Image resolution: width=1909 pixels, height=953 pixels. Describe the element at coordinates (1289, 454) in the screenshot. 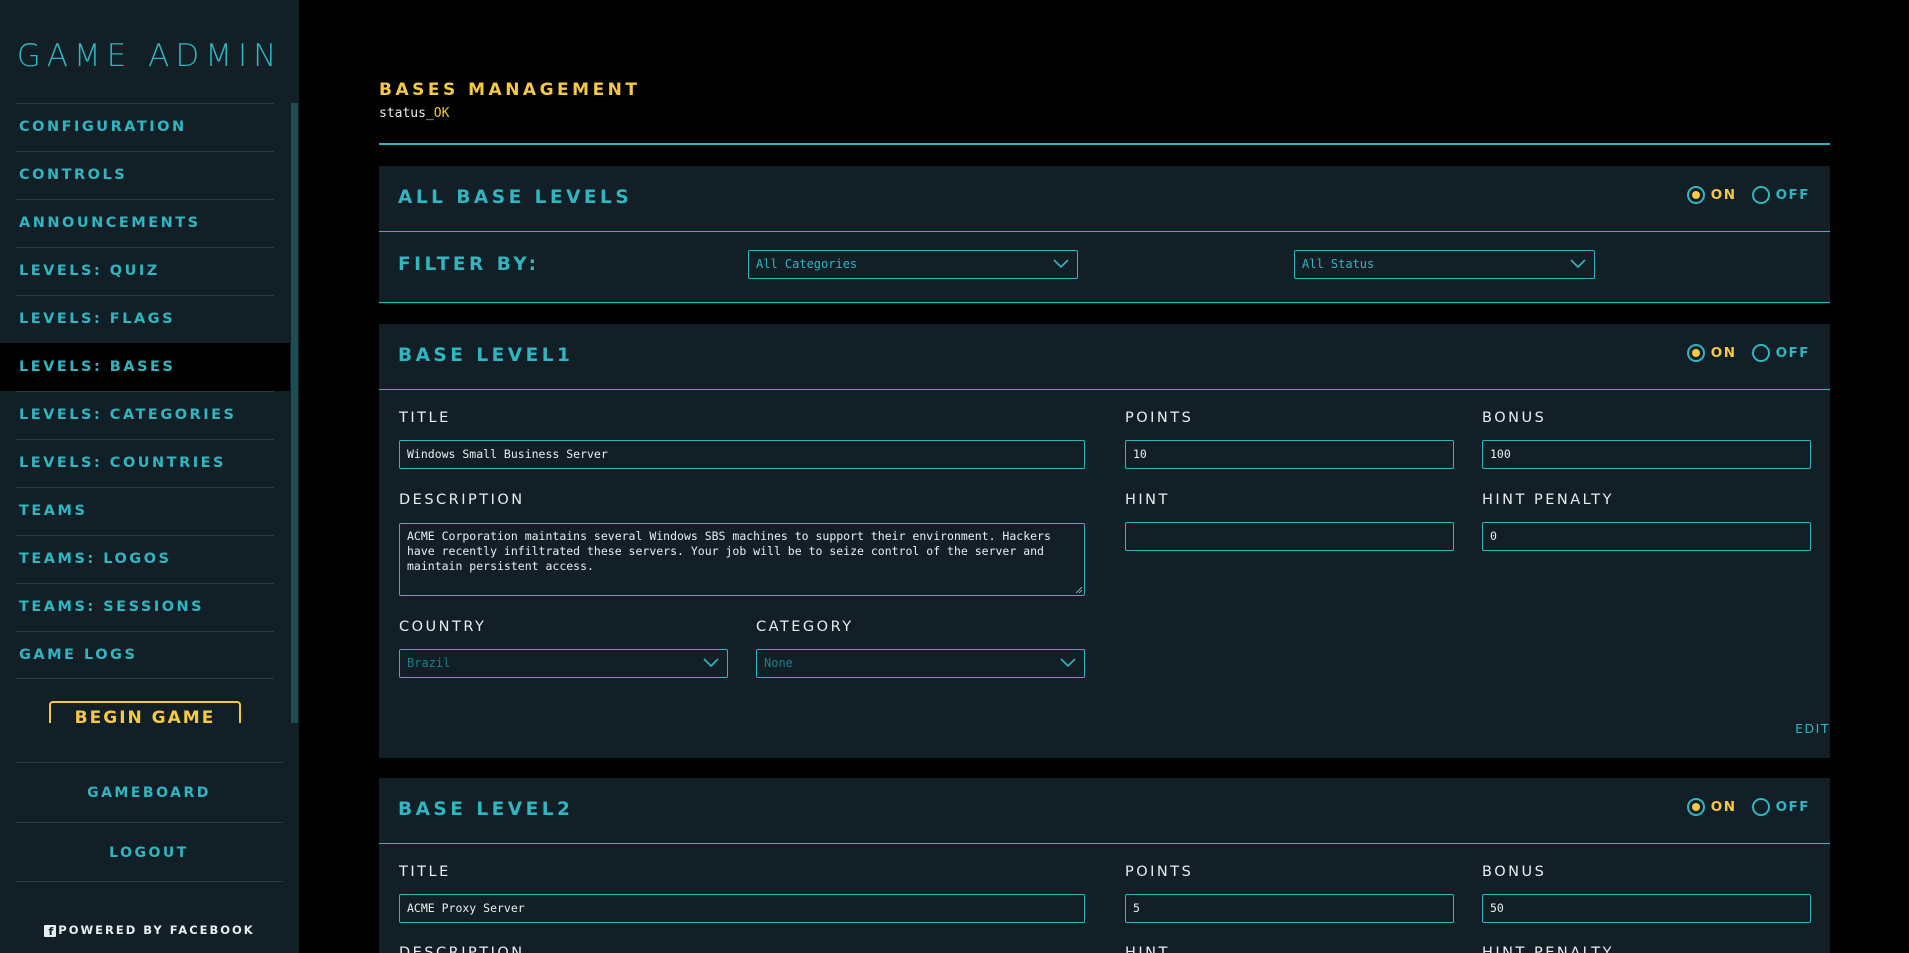

I see `points-input: 10` at that location.